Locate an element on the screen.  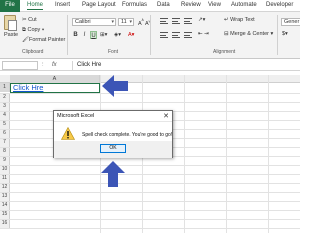
merge-center-label: Merge & Center is located at coordinates (249, 34).